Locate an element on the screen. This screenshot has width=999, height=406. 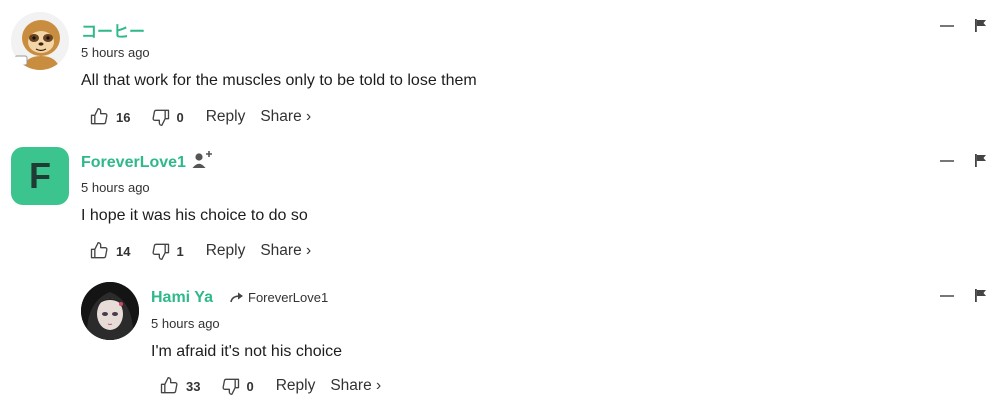
sloth-avatar-icon is located at coordinates (40, 41).